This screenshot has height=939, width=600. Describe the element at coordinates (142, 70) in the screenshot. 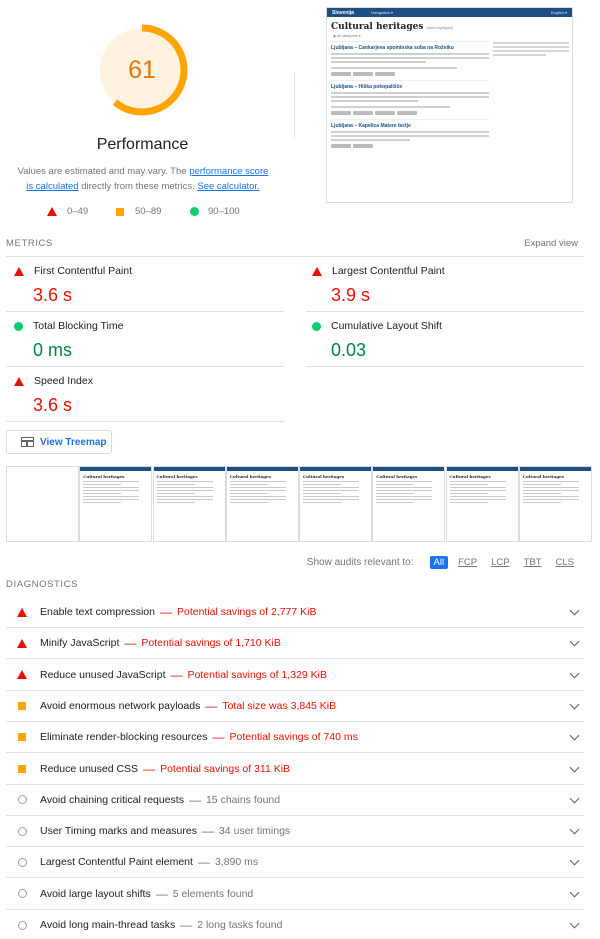

I see `performance-score: 61` at that location.